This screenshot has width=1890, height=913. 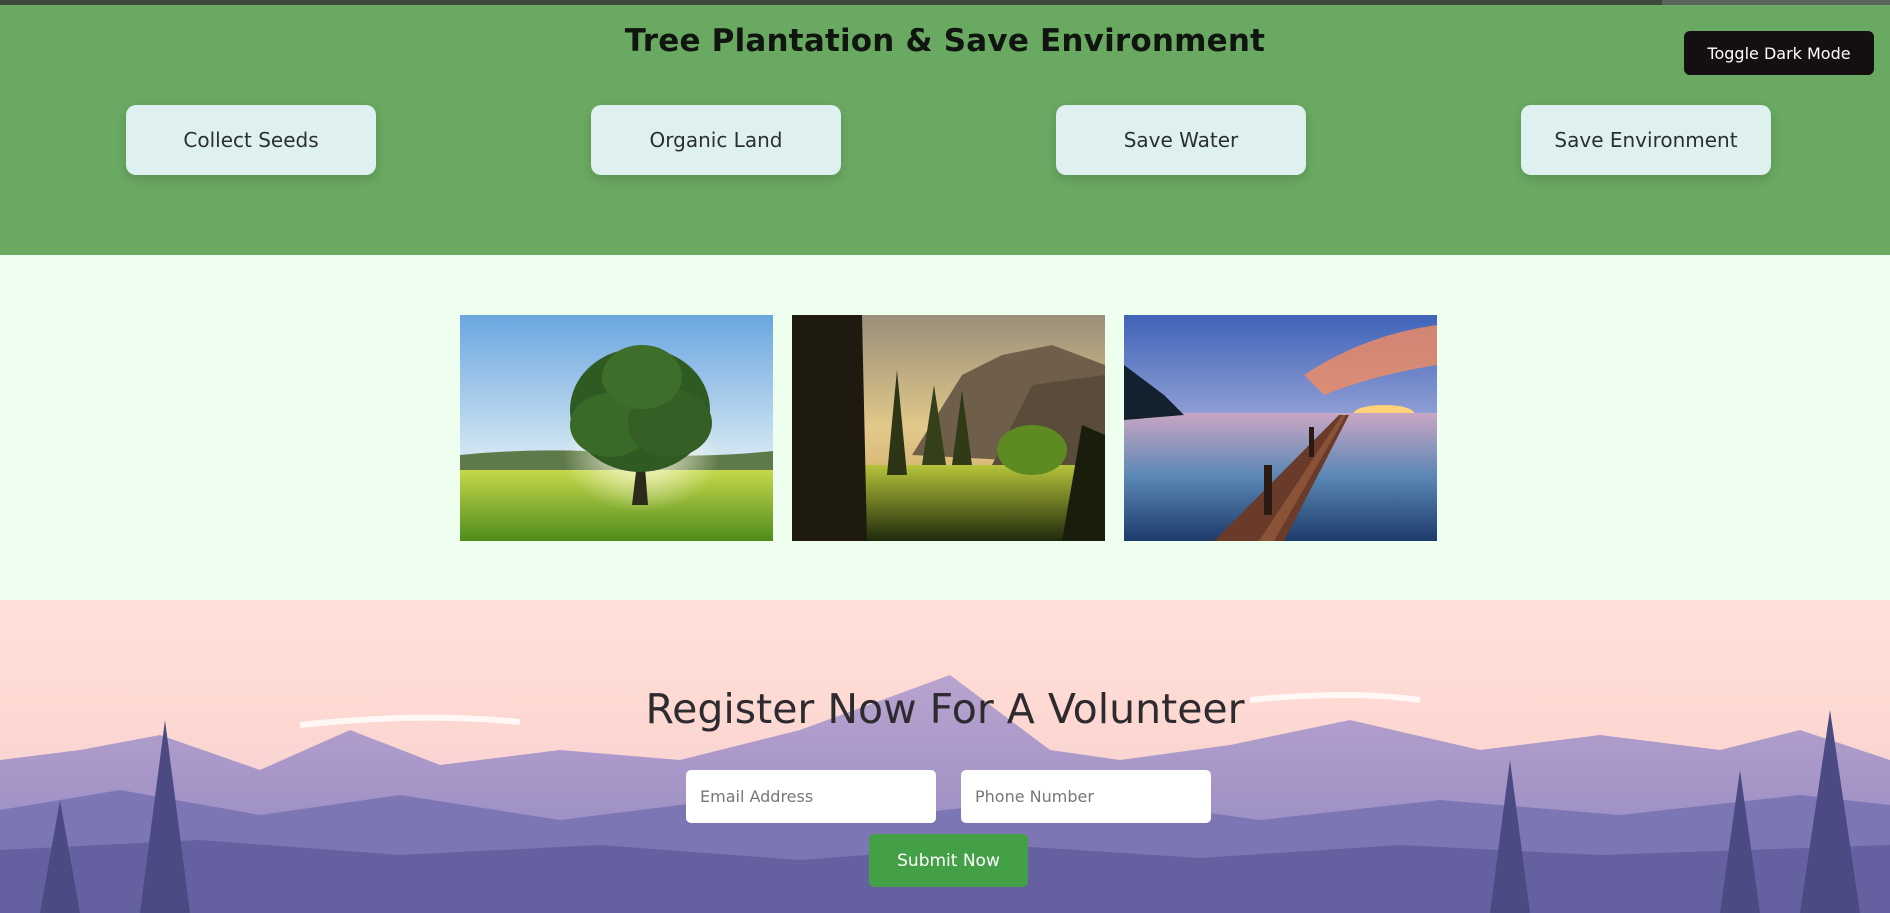 I want to click on phone-number-field, so click(x=1086, y=796).